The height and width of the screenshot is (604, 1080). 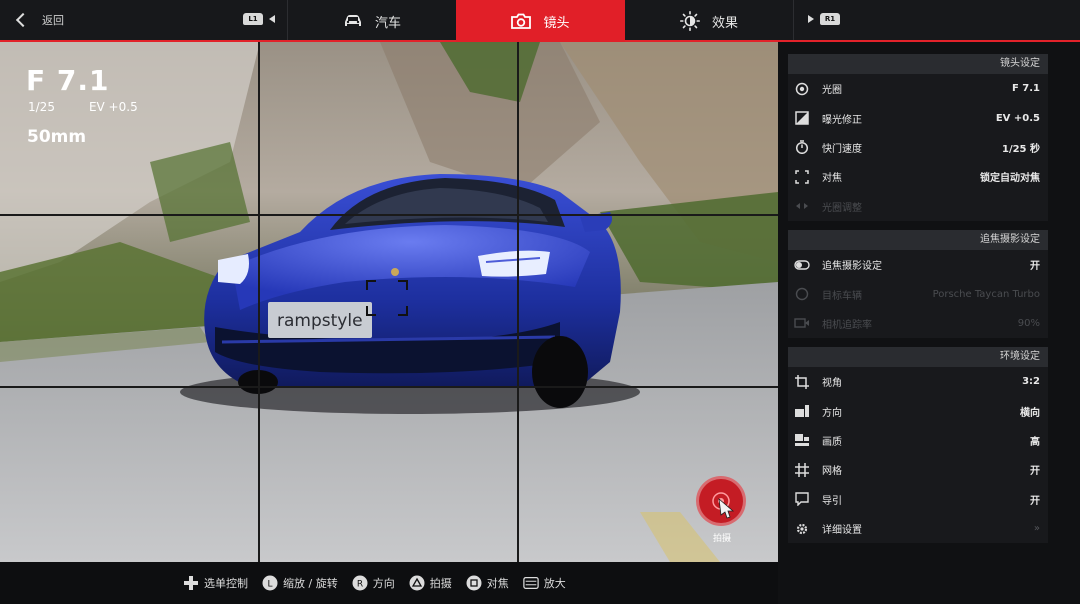 I want to click on video-camera-icon, so click(x=802, y=323).